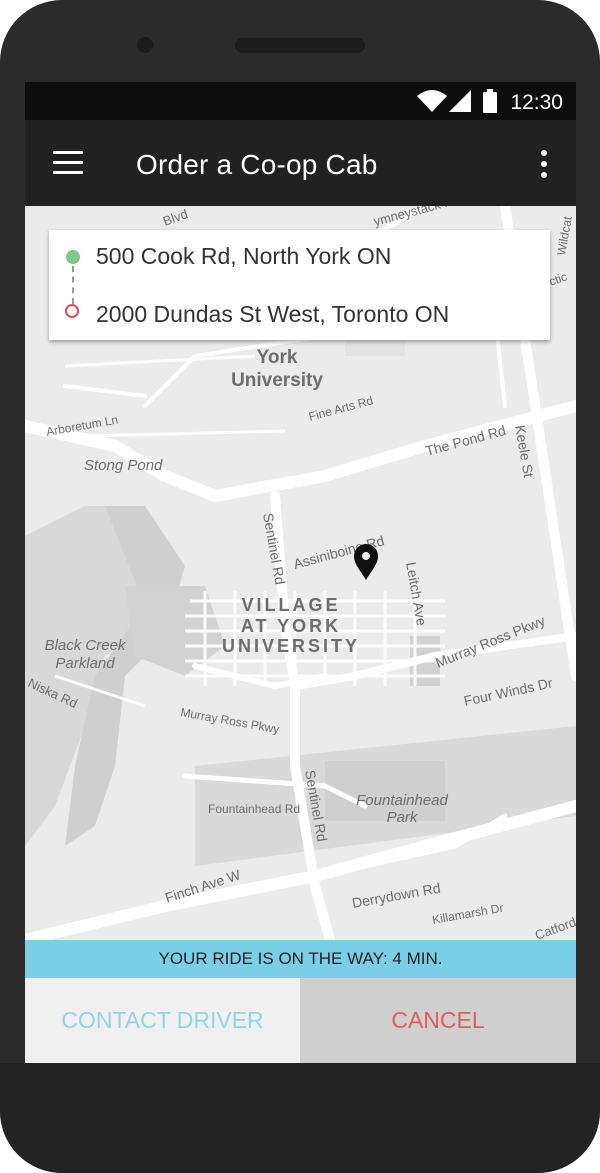 This screenshot has width=600, height=1173. What do you see at coordinates (544, 164) in the screenshot?
I see `more-options-icon` at bounding box center [544, 164].